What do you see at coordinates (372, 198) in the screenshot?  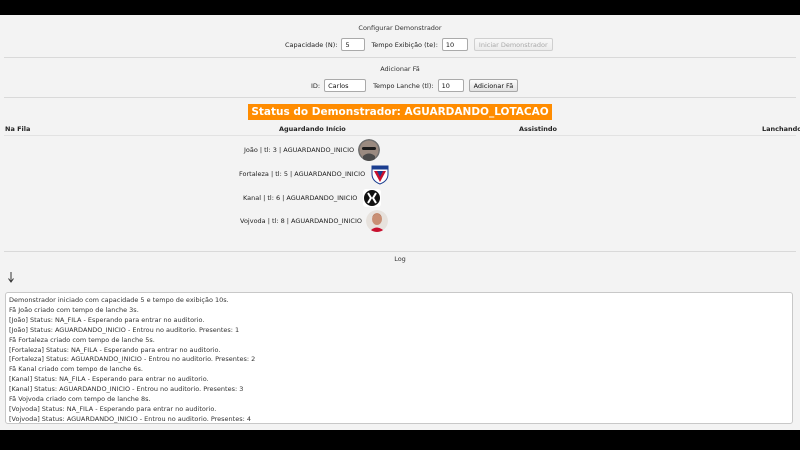 I see `kanal-logo-icon` at bounding box center [372, 198].